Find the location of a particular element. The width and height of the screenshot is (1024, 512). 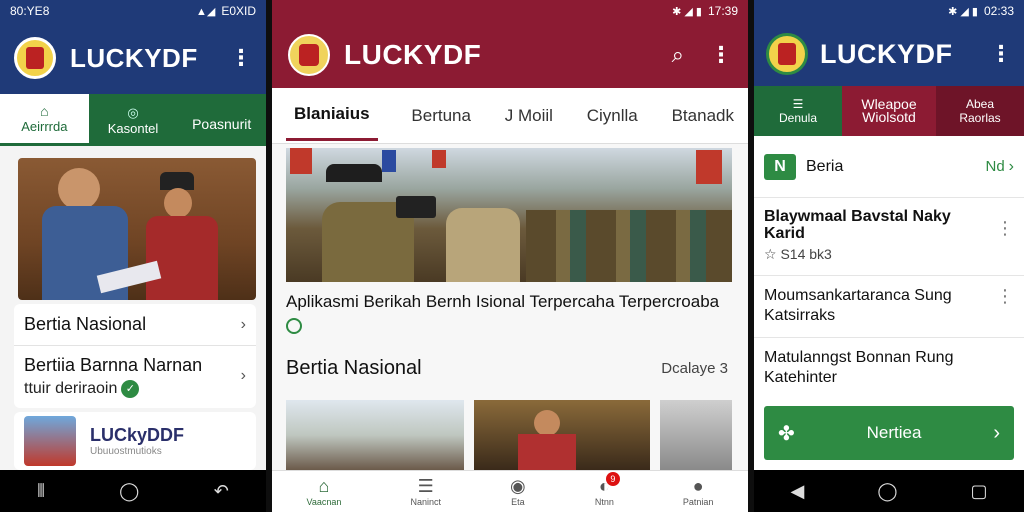

tab-other: Poasnurit is located at coordinates (221, 120).